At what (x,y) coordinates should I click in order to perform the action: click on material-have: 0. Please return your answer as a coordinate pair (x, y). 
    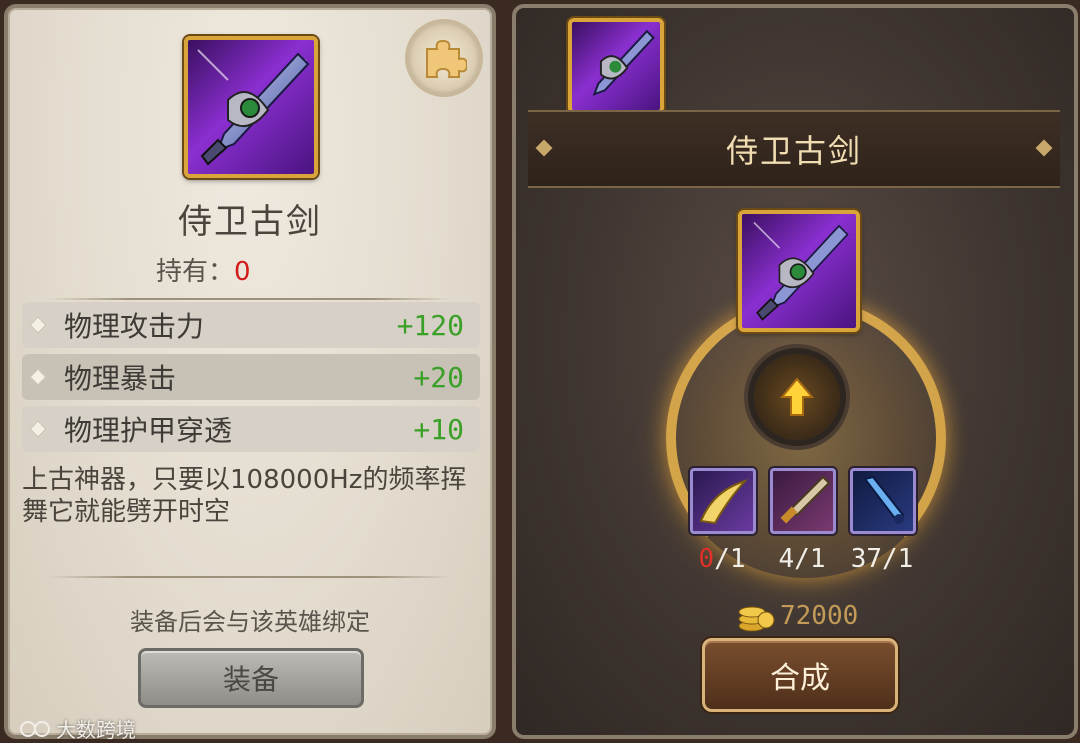
    Looking at the image, I should click on (706, 559).